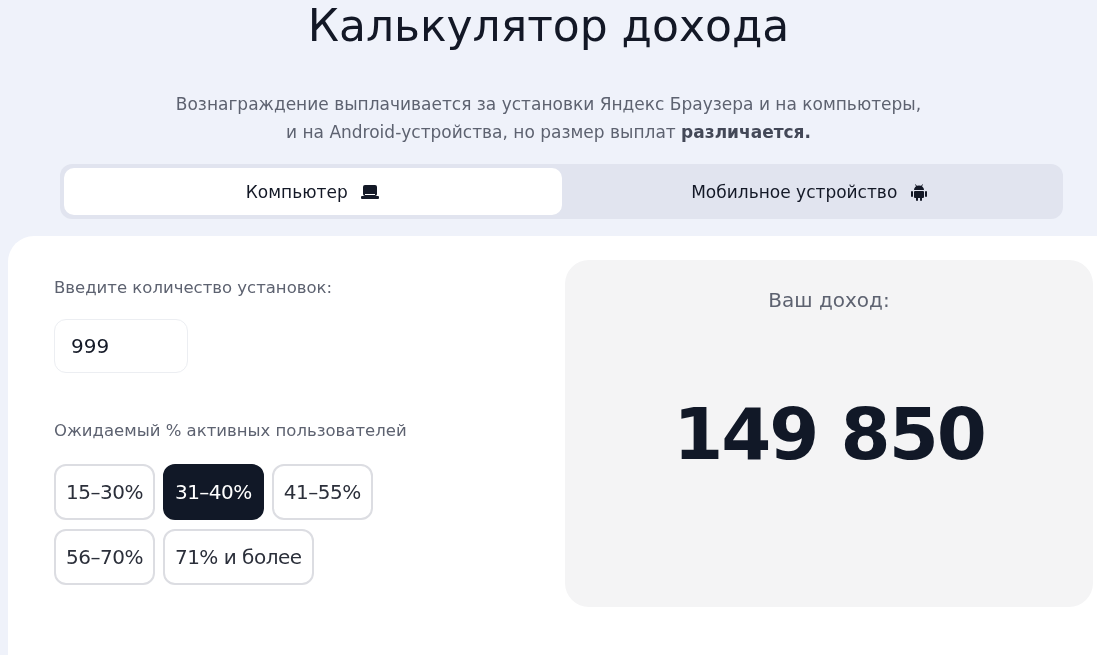  Describe the element at coordinates (548, 25) in the screenshot. I see `page-title: Калькулятор дохода` at that location.